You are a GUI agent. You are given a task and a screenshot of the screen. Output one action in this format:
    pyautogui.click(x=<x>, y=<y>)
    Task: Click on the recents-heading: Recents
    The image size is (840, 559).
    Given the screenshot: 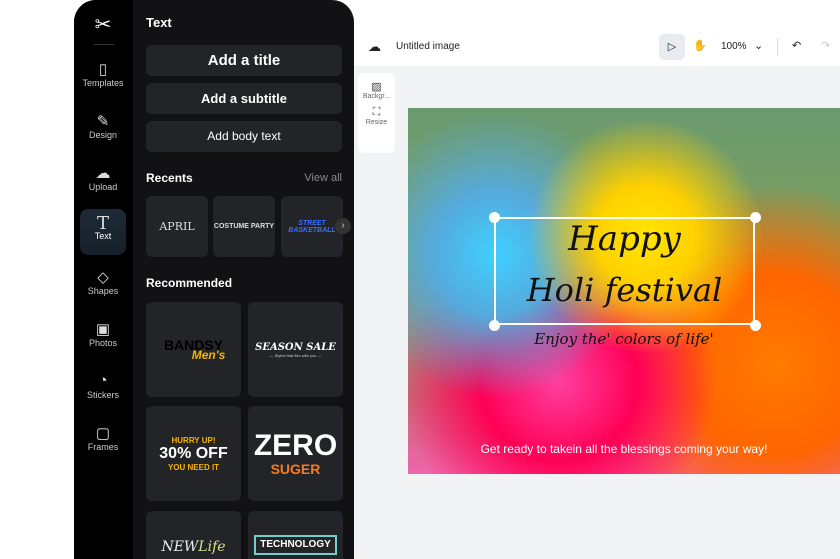 What is the action you would take?
    pyautogui.click(x=169, y=178)
    